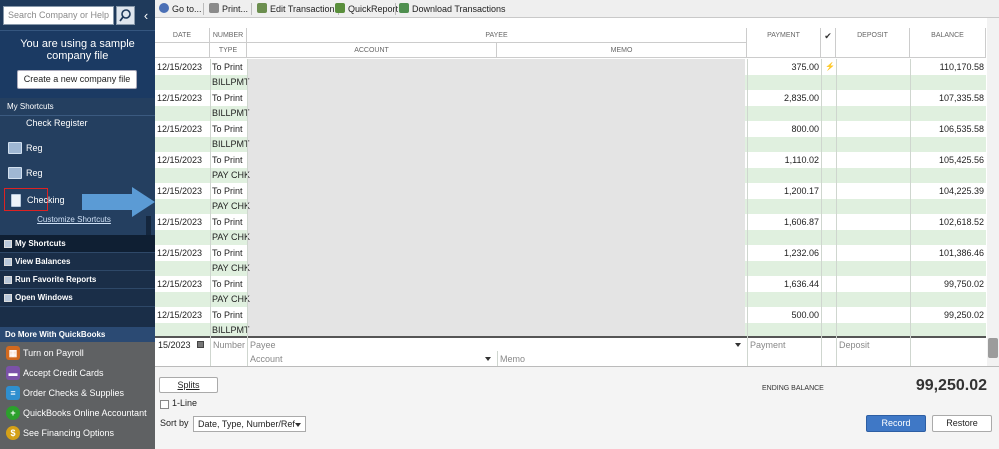 This screenshot has height=449, width=999. Describe the element at coordinates (452, 9) in the screenshot. I see `download-transactions-button: Download Transactions` at that location.